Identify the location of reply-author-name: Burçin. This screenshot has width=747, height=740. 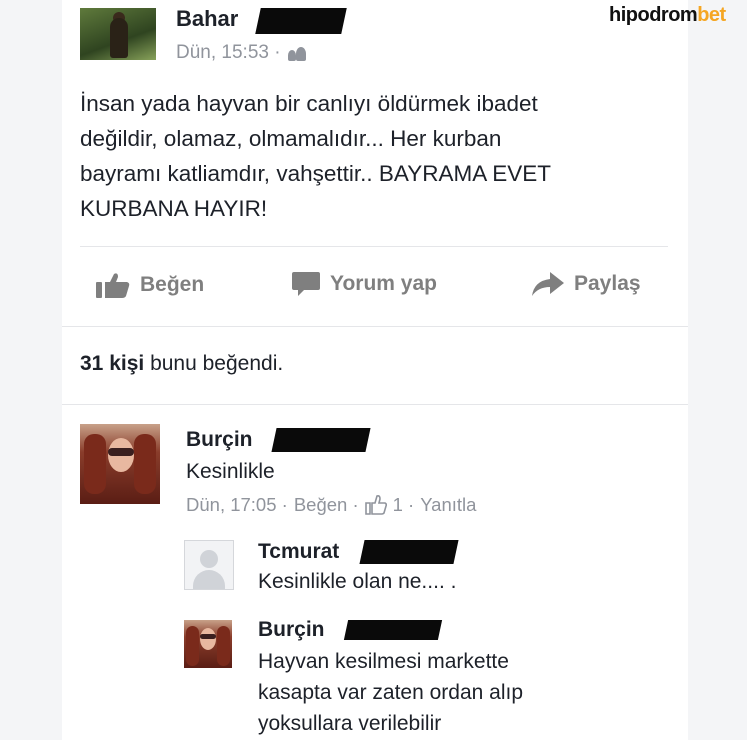
(291, 630).